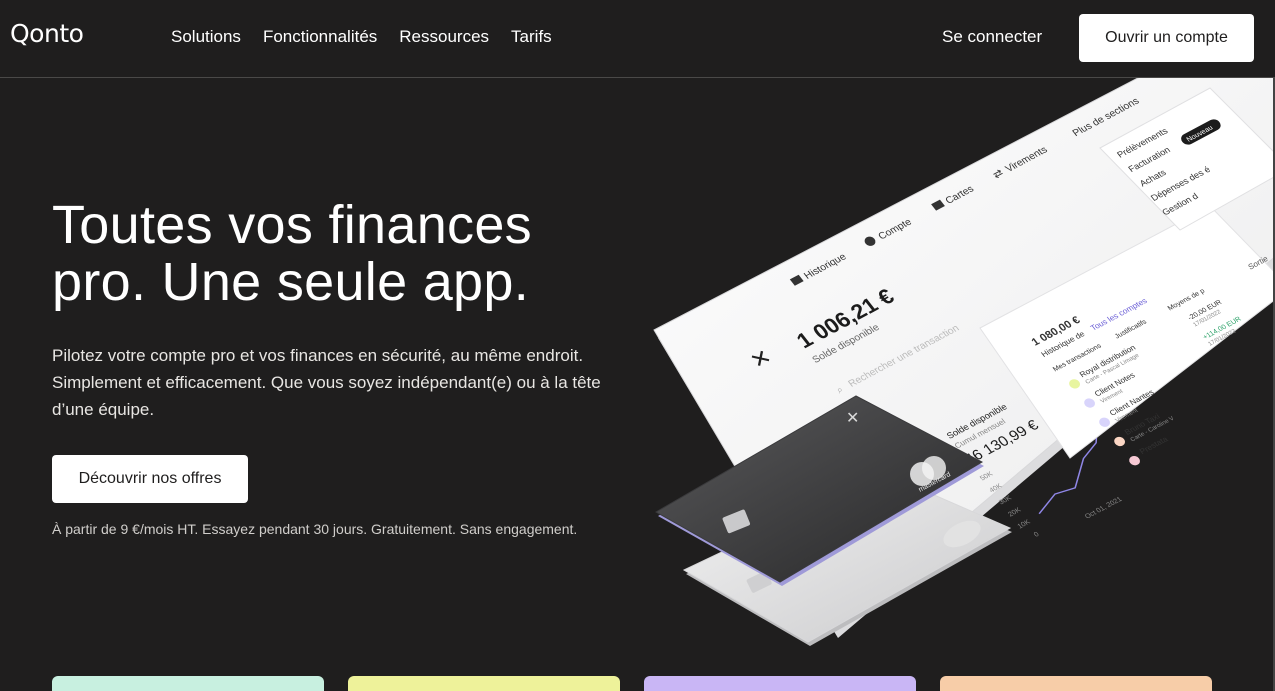 The image size is (1275, 691). What do you see at coordinates (47, 33) in the screenshot?
I see `qonto-logo: Qonto` at bounding box center [47, 33].